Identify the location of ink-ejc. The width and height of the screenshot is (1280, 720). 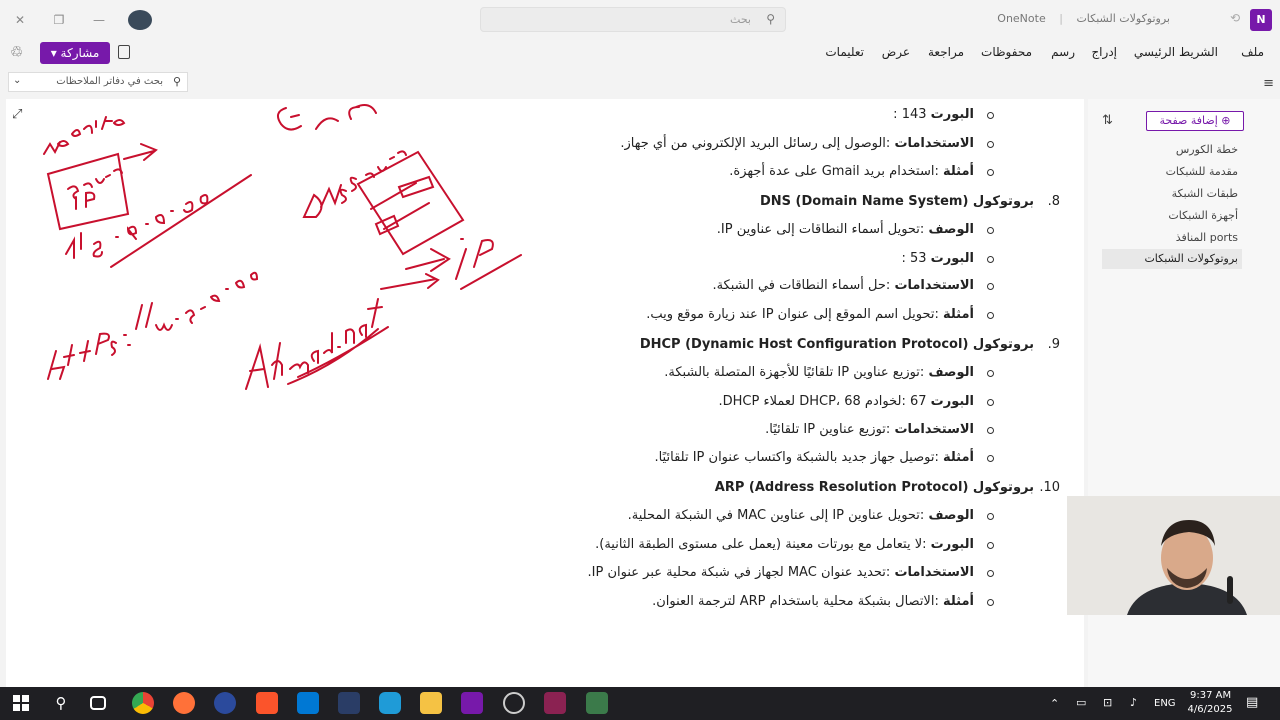
(326, 117).